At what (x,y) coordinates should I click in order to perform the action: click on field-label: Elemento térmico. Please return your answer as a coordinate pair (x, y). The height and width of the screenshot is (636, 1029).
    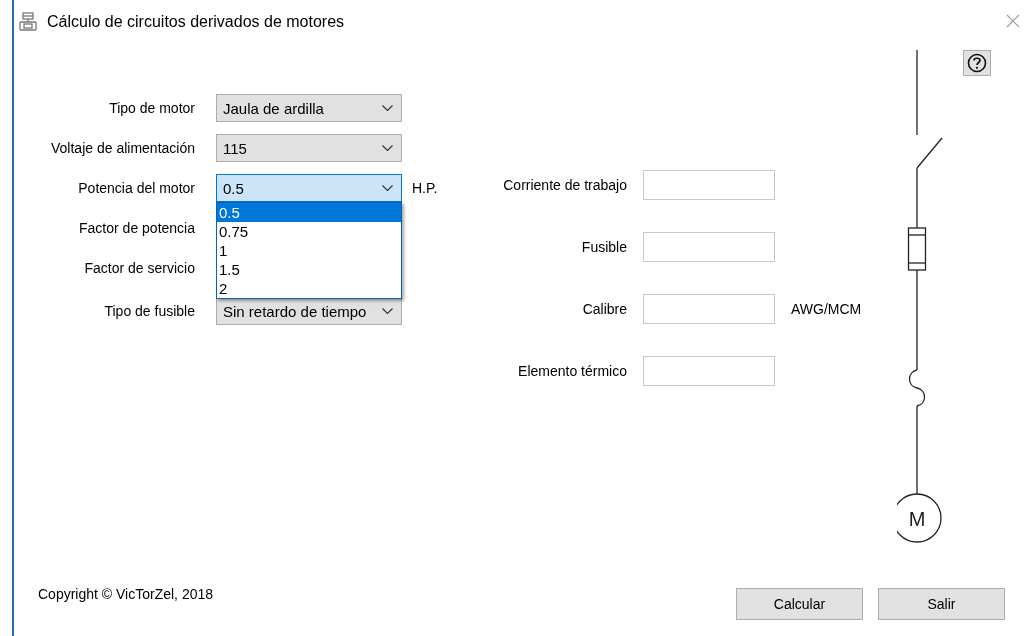
    Looking at the image, I should click on (572, 371).